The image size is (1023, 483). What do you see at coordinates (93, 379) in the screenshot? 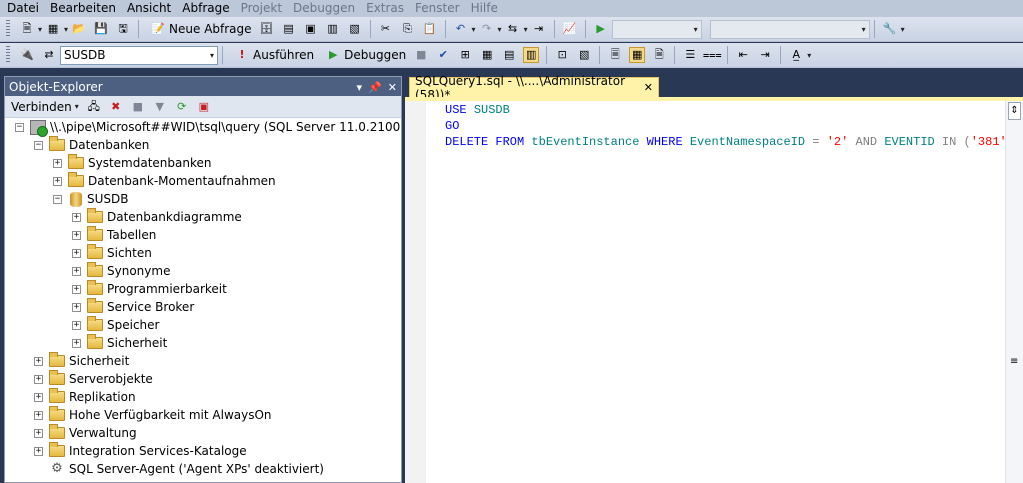
I see `tree-node: + Serverobjekte` at bounding box center [93, 379].